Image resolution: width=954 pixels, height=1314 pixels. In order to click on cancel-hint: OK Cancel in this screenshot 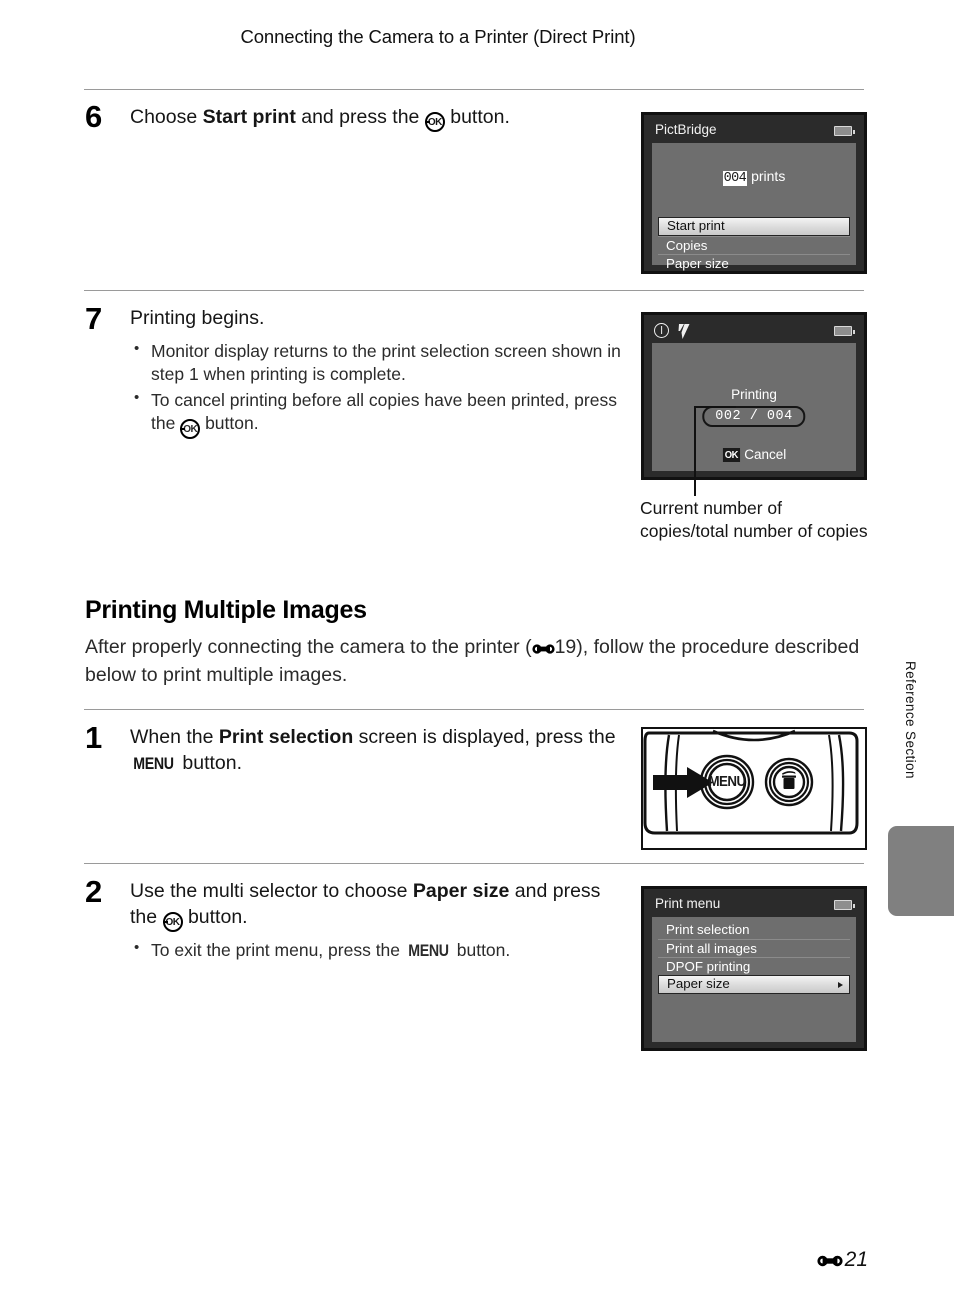, I will do `click(754, 455)`.